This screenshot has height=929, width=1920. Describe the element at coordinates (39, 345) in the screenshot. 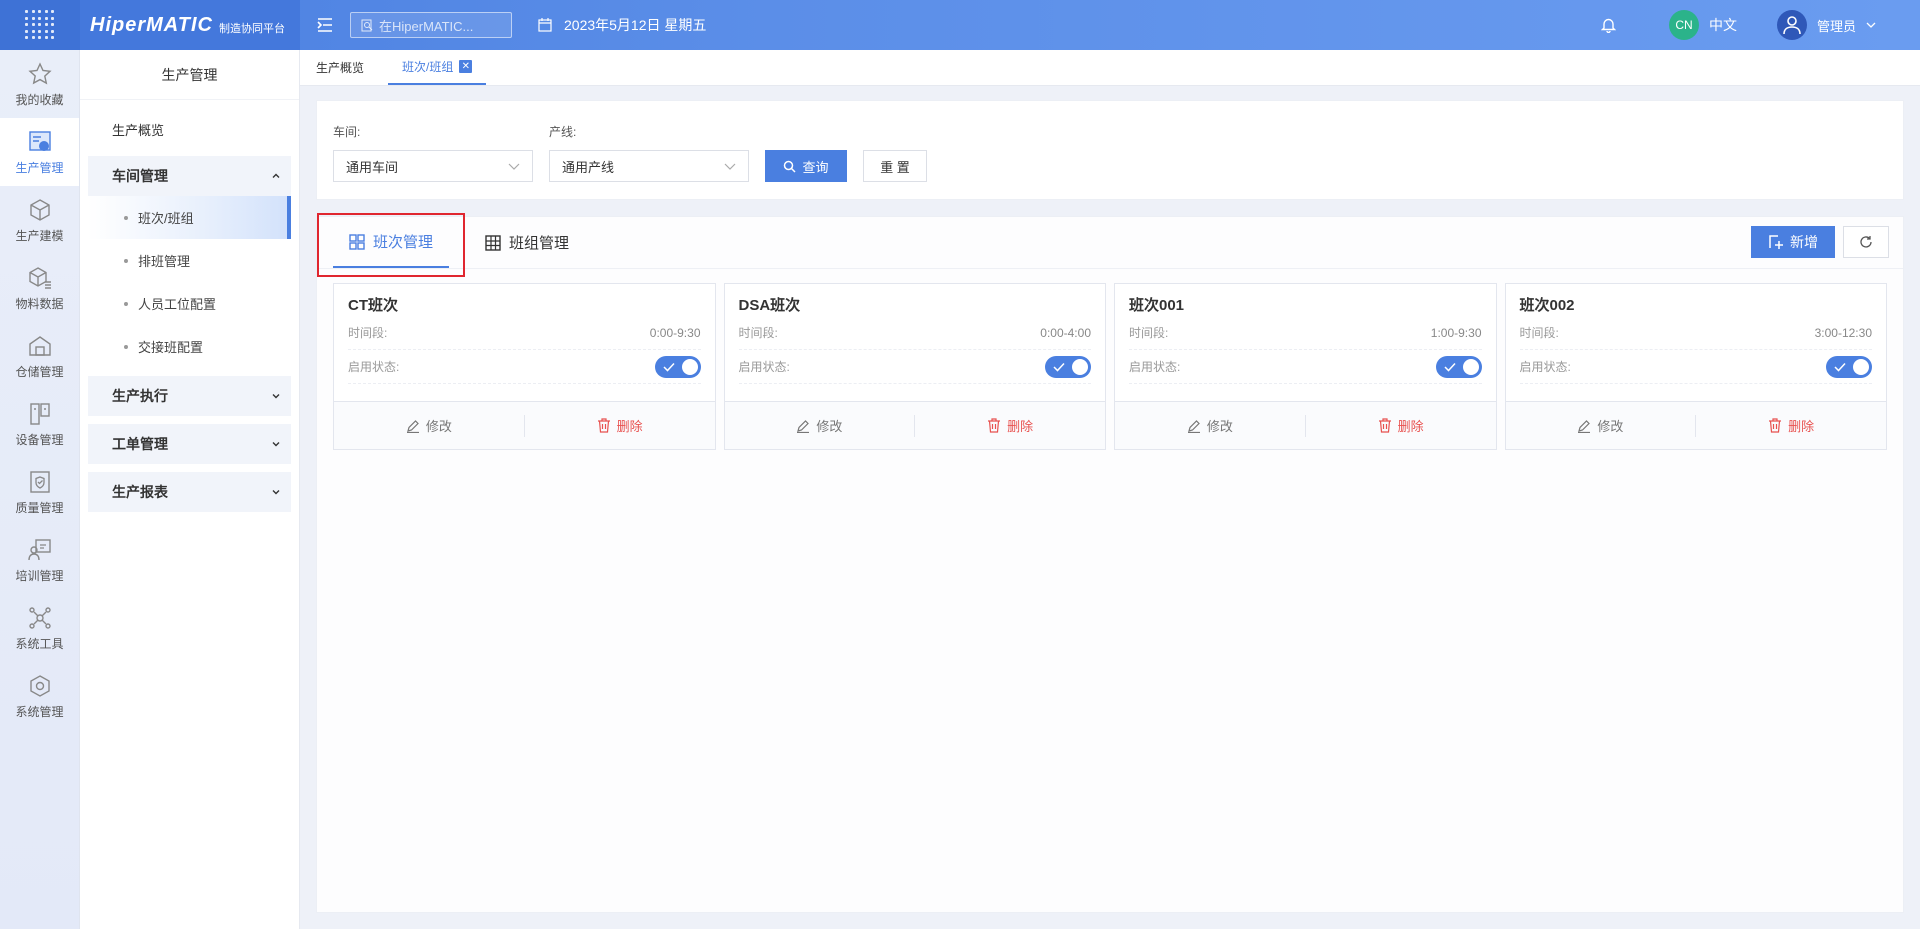

I see `warehouse-icon` at that location.